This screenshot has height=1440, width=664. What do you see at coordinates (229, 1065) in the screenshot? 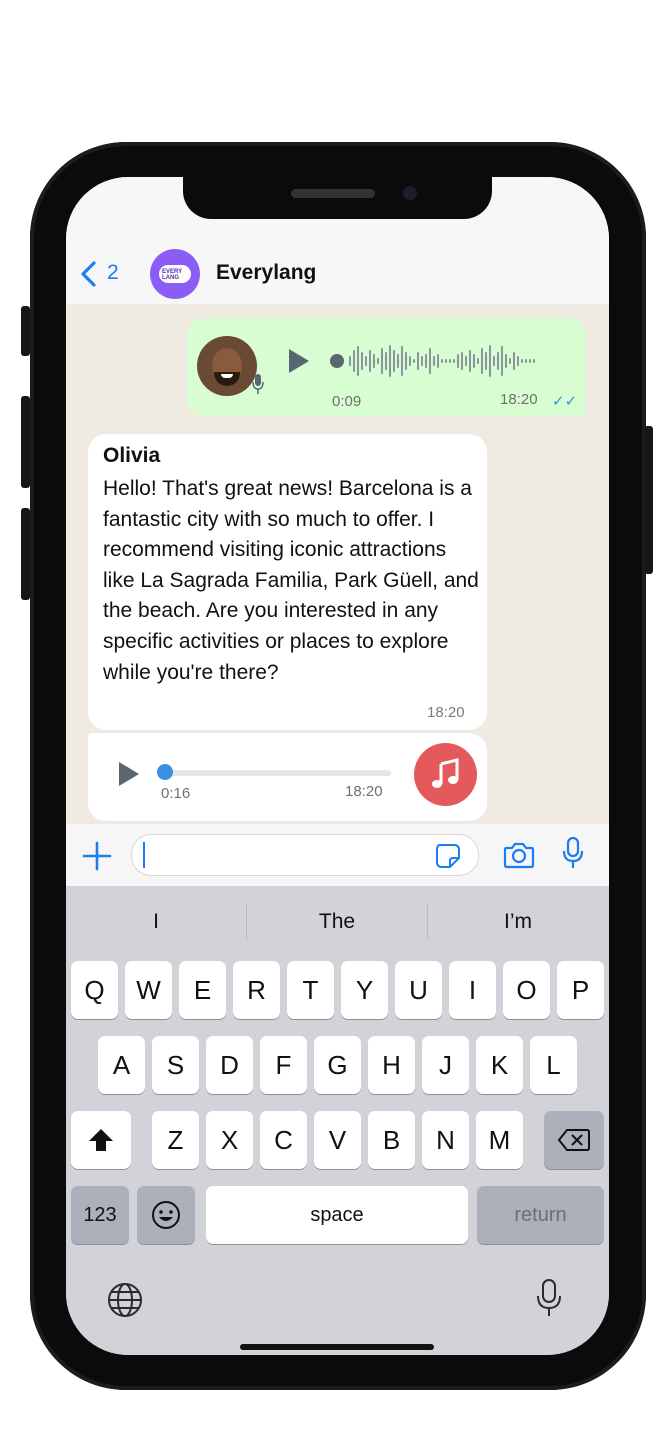
I see `key-d: D` at bounding box center [229, 1065].